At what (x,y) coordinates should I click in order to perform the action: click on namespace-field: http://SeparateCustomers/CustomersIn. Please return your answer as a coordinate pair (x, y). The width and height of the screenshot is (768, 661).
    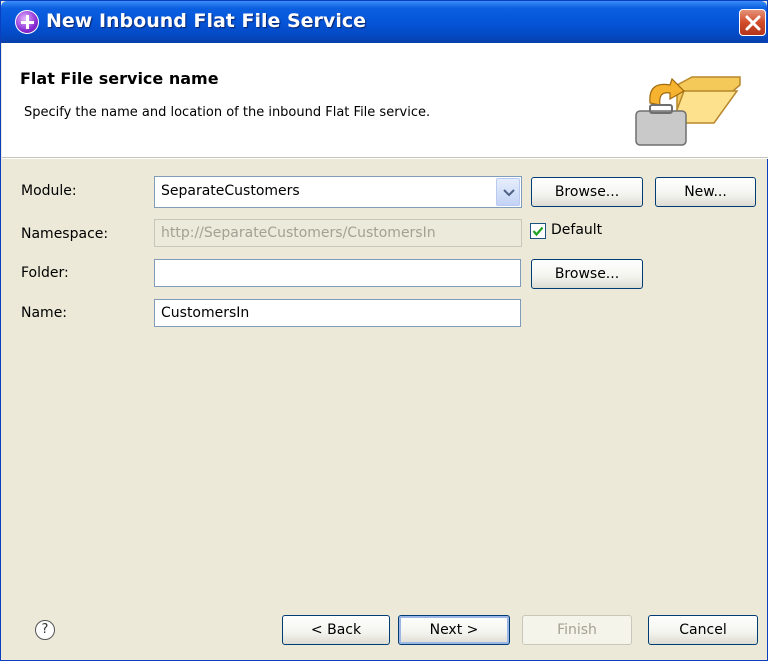
    Looking at the image, I should click on (338, 233).